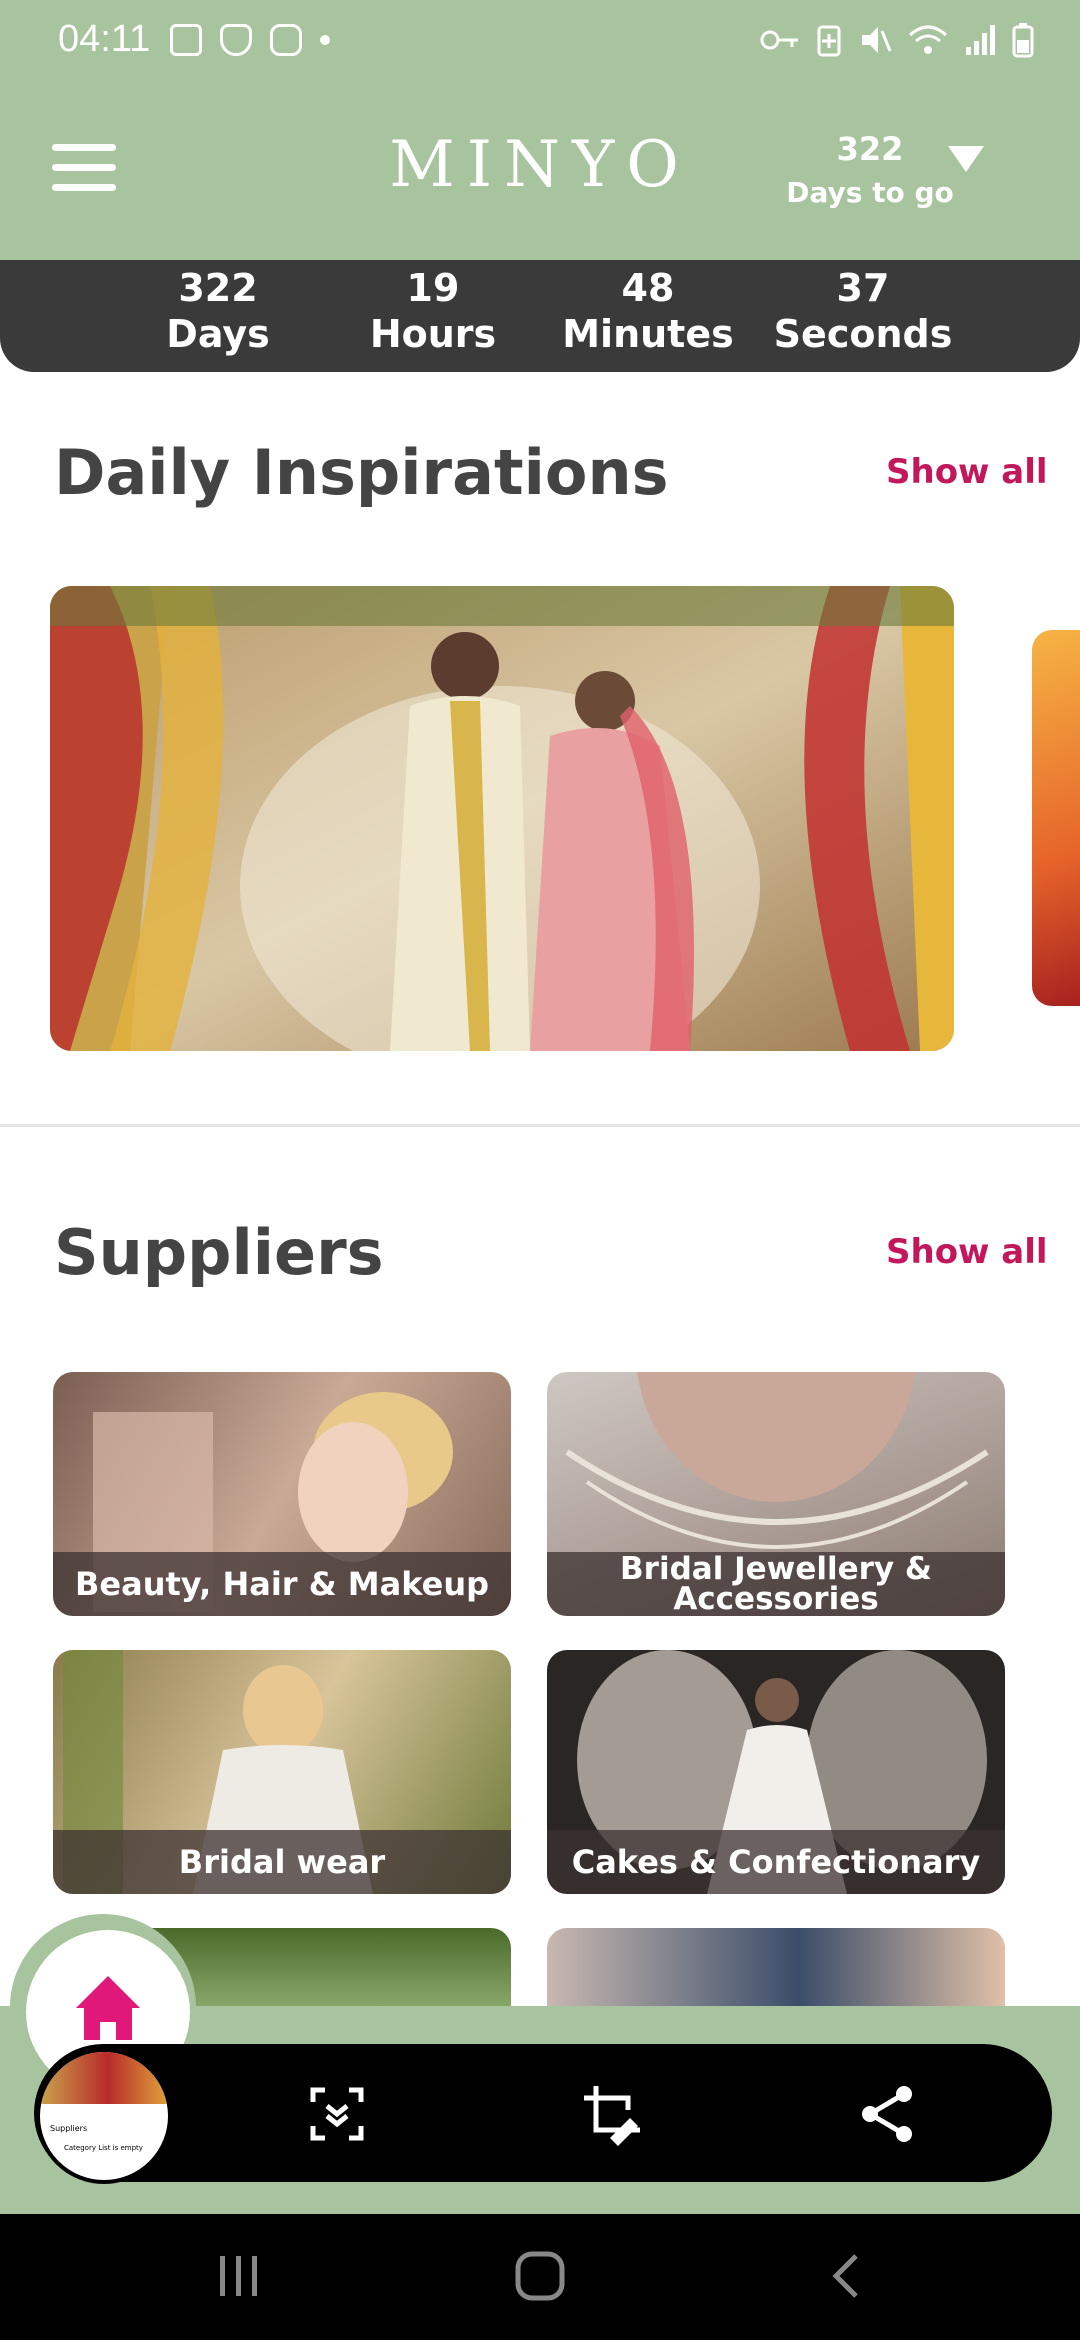 This screenshot has width=1080, height=2340. What do you see at coordinates (433, 334) in the screenshot?
I see `countdown-label: Hours` at bounding box center [433, 334].